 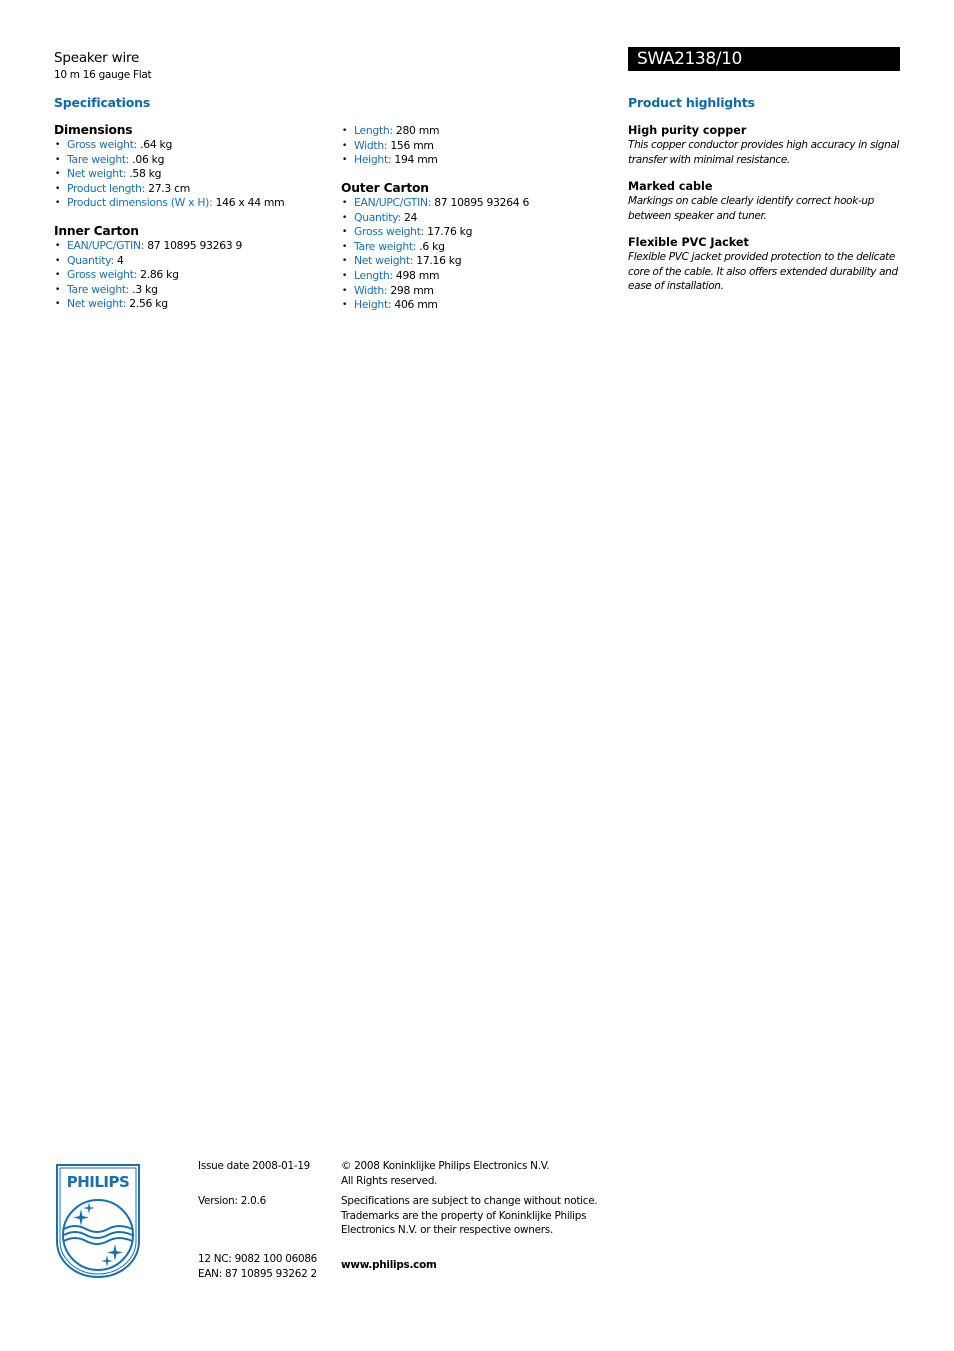 I want to click on spec-group-title: Outer Carton, so click(x=385, y=188).